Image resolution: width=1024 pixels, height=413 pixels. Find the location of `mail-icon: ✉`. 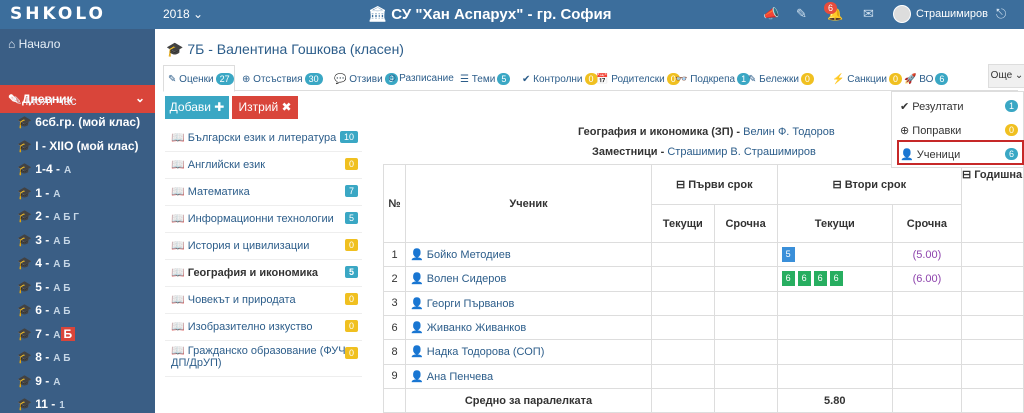

mail-icon: ✉ is located at coordinates (868, 14).